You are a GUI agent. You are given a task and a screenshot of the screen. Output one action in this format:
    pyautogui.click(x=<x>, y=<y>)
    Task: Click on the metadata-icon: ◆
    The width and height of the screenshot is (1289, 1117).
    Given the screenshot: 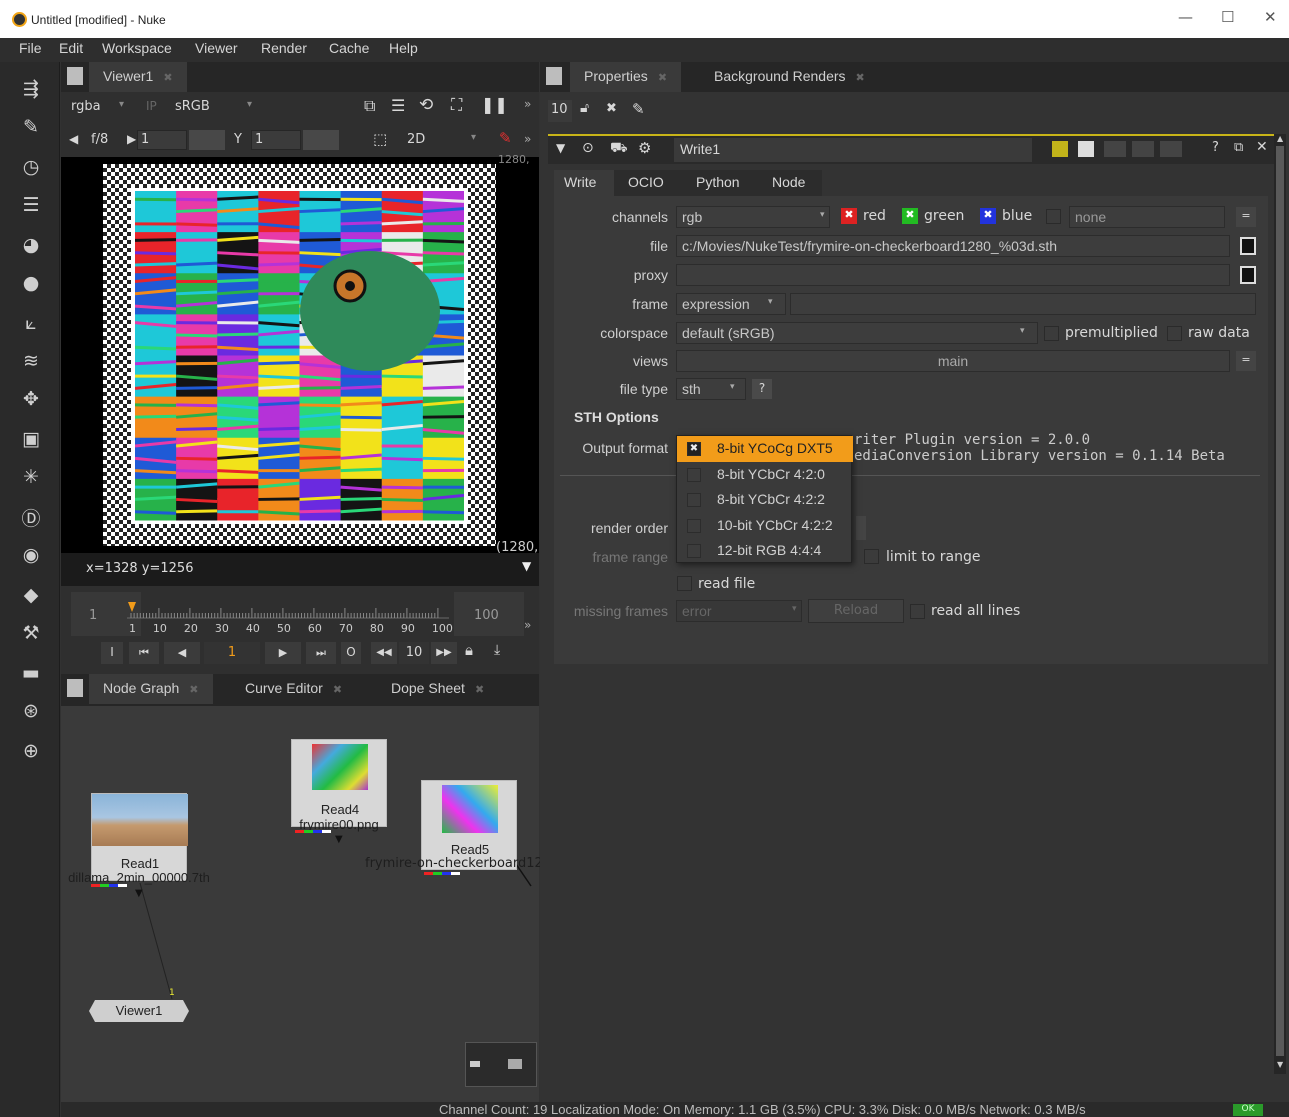 What is the action you would take?
    pyautogui.click(x=31, y=595)
    